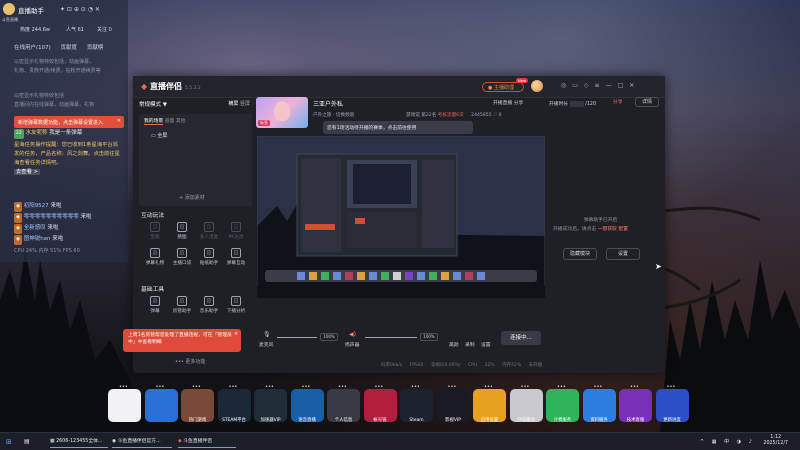  I want to click on tool-label: 房管助手, so click(182, 311).